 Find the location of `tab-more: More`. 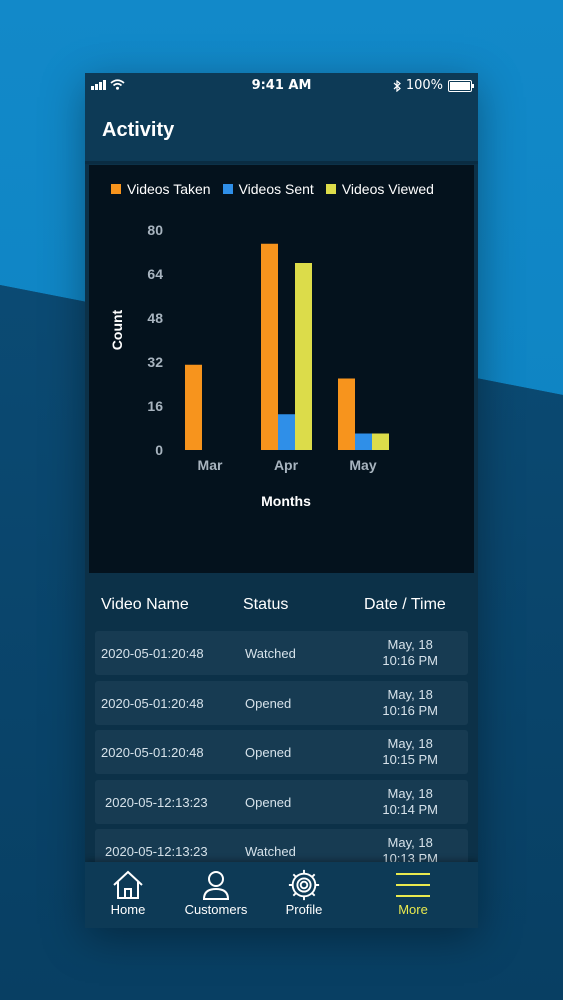

tab-more: More is located at coordinates (413, 892).